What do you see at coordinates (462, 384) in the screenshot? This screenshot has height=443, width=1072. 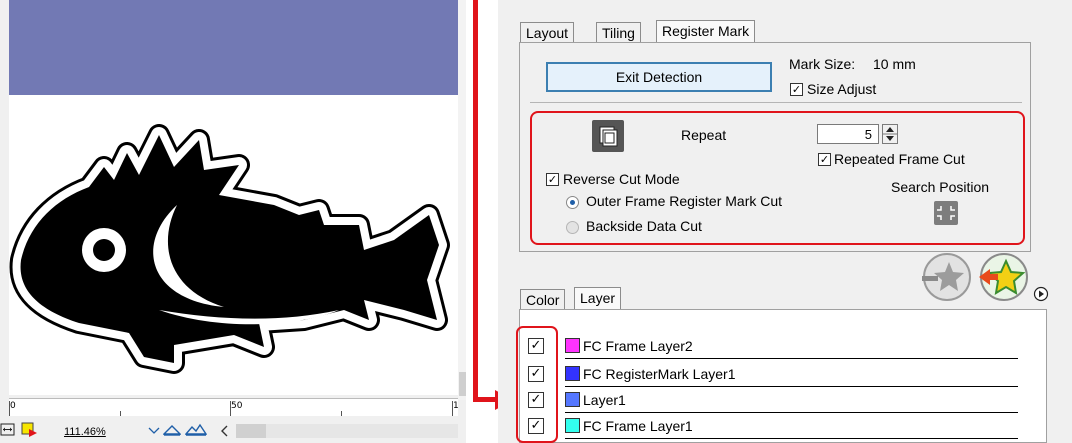 I see `vertical-scrollbar-thumb` at bounding box center [462, 384].